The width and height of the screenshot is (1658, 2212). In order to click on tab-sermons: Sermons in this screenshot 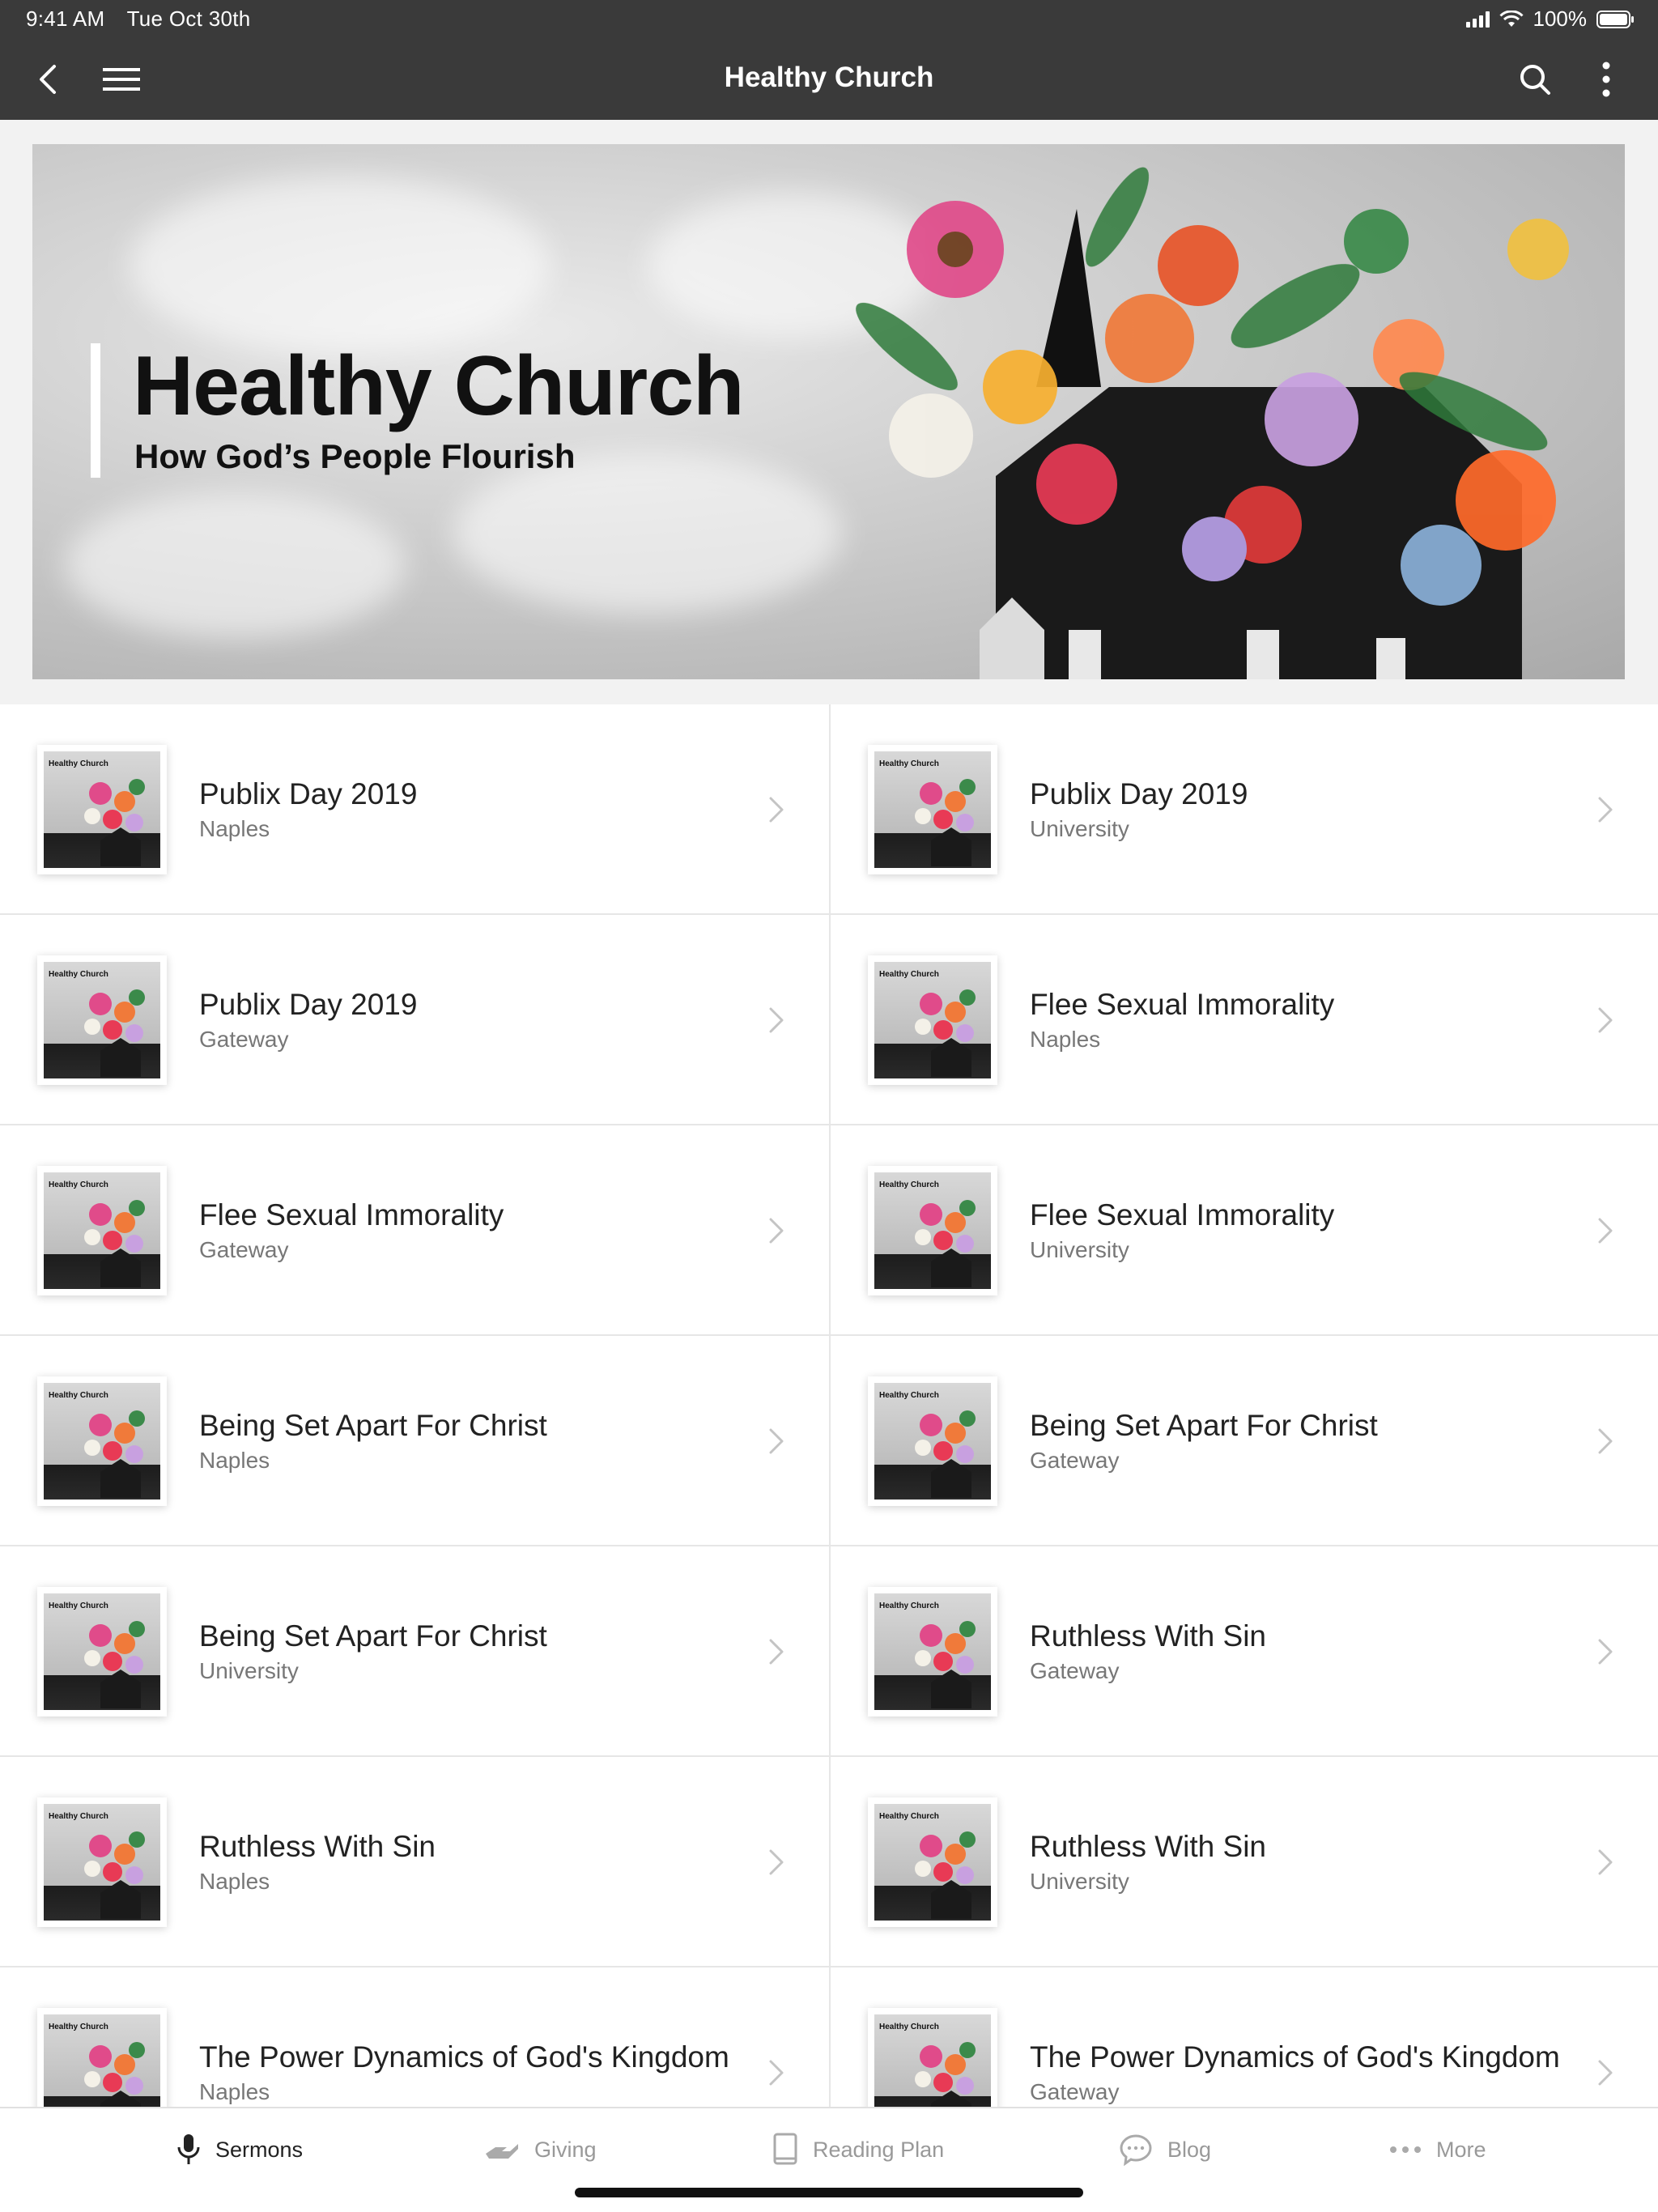, I will do `click(239, 2149)`.